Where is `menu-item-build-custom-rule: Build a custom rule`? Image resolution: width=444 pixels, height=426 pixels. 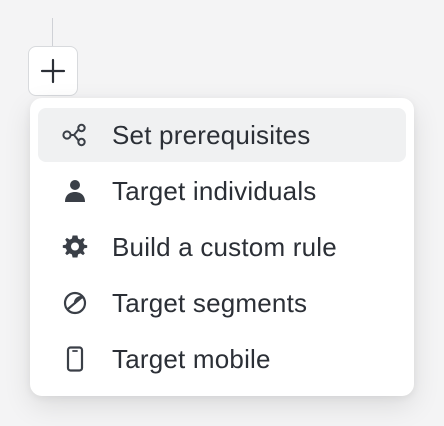
menu-item-build-custom-rule: Build a custom rule is located at coordinates (222, 247).